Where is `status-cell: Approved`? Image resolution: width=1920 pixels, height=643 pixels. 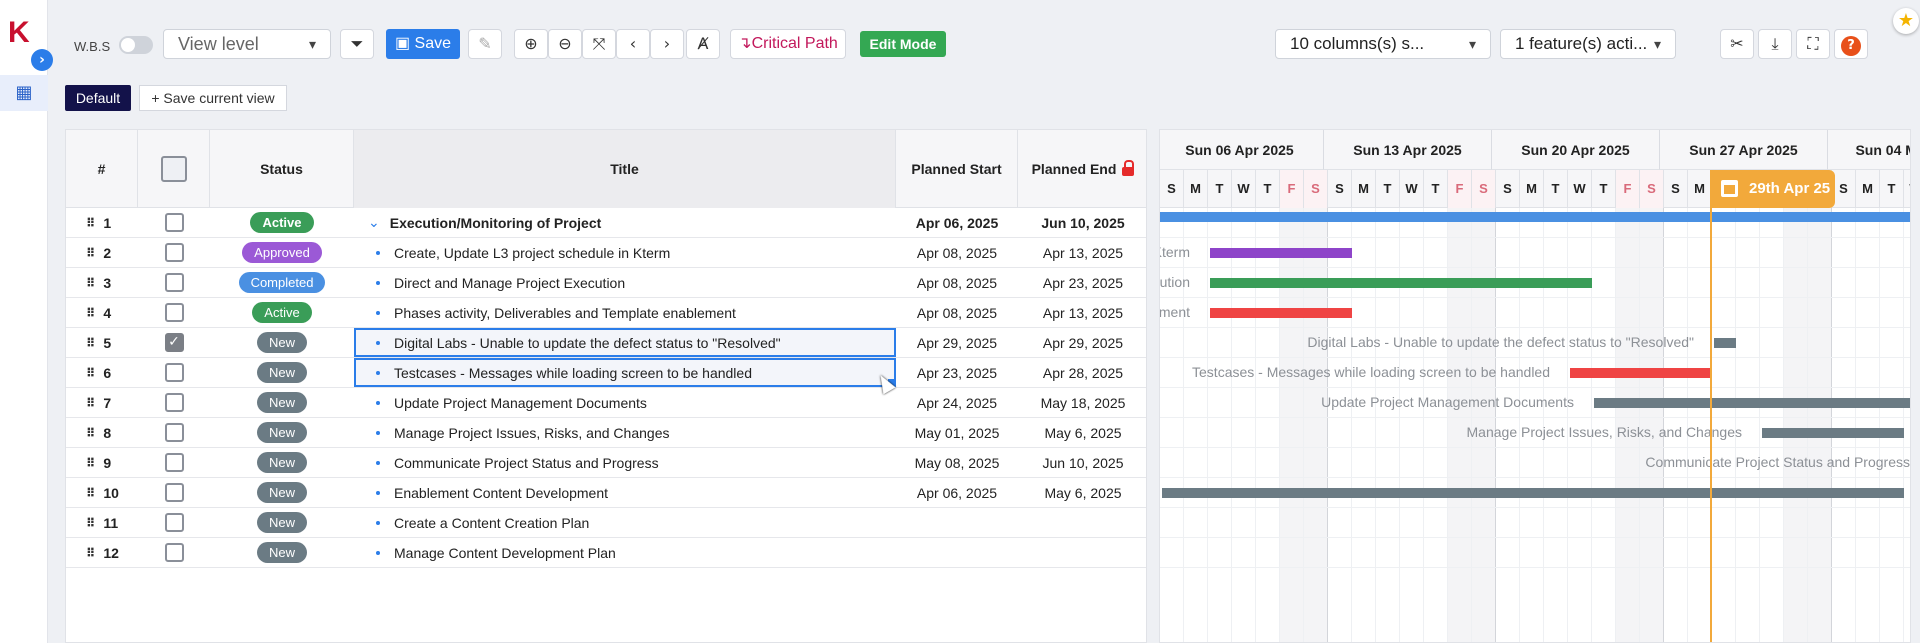
status-cell: Approved is located at coordinates (282, 252).